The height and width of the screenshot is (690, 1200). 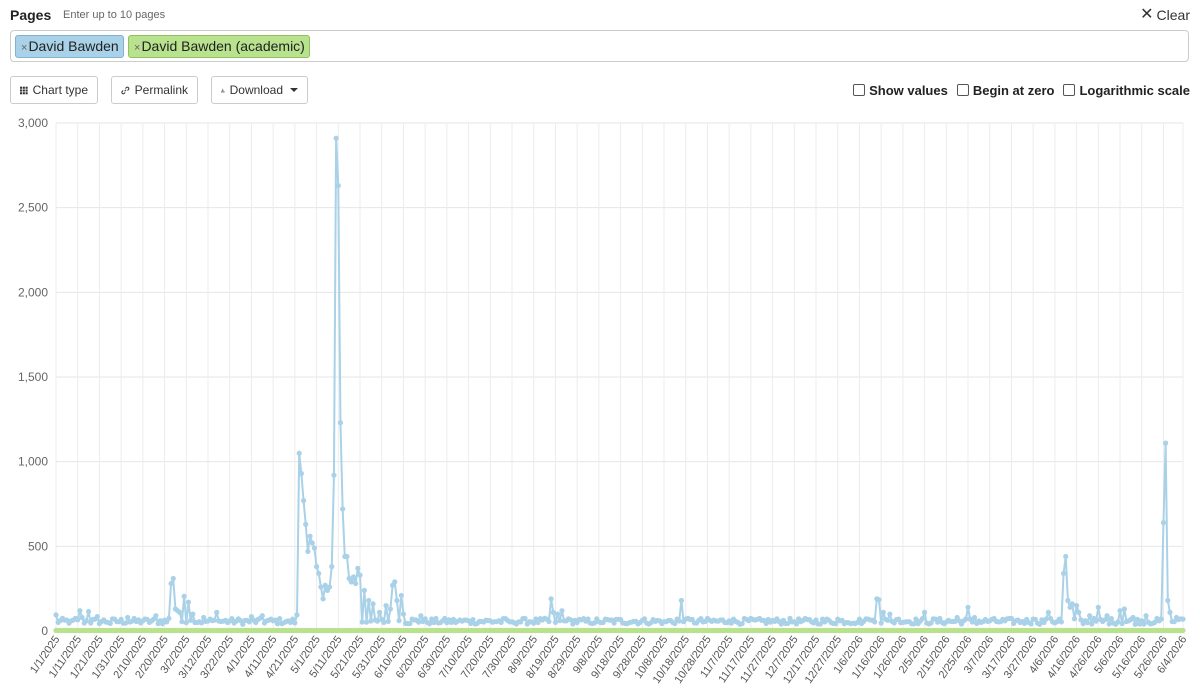 I want to click on y-tick-label: 1,000, so click(x=33, y=462).